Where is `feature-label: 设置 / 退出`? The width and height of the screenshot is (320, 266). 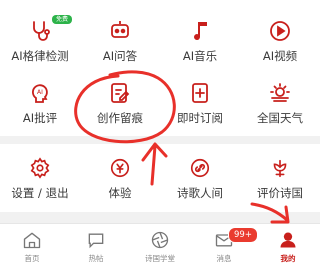 feature-label: 设置 / 退出 is located at coordinates (40, 193).